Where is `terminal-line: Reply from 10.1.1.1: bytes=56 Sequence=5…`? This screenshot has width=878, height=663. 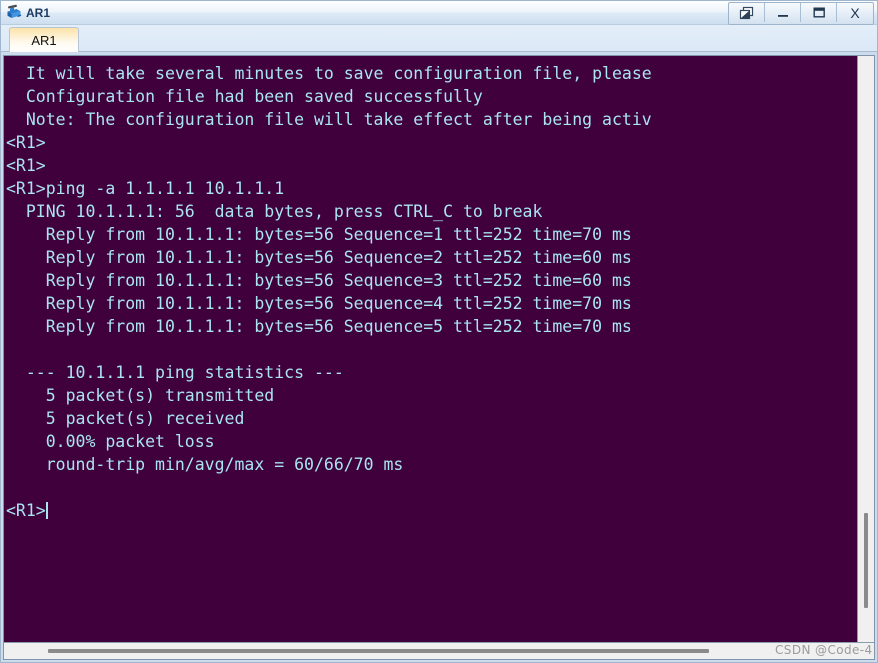 terminal-line: Reply from 10.1.1.1: bytes=56 Sequence=5… is located at coordinates (319, 326).